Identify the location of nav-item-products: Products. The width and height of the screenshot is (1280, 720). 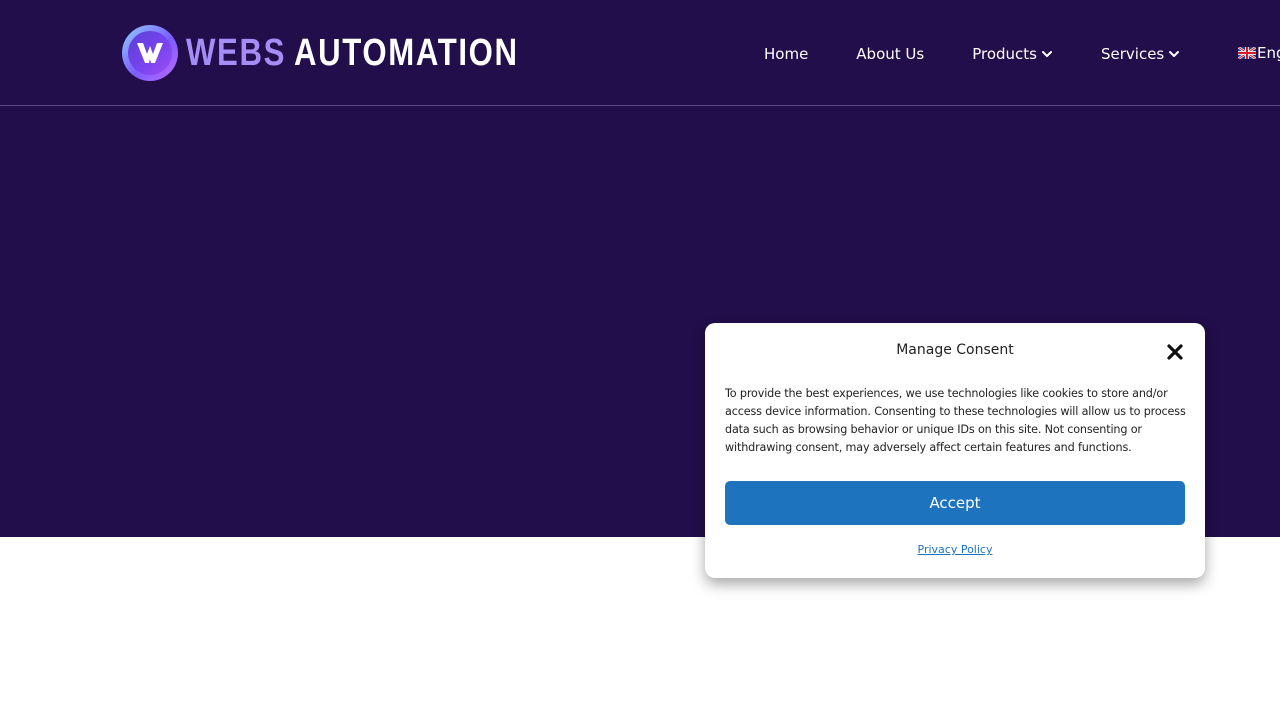
(1012, 54).